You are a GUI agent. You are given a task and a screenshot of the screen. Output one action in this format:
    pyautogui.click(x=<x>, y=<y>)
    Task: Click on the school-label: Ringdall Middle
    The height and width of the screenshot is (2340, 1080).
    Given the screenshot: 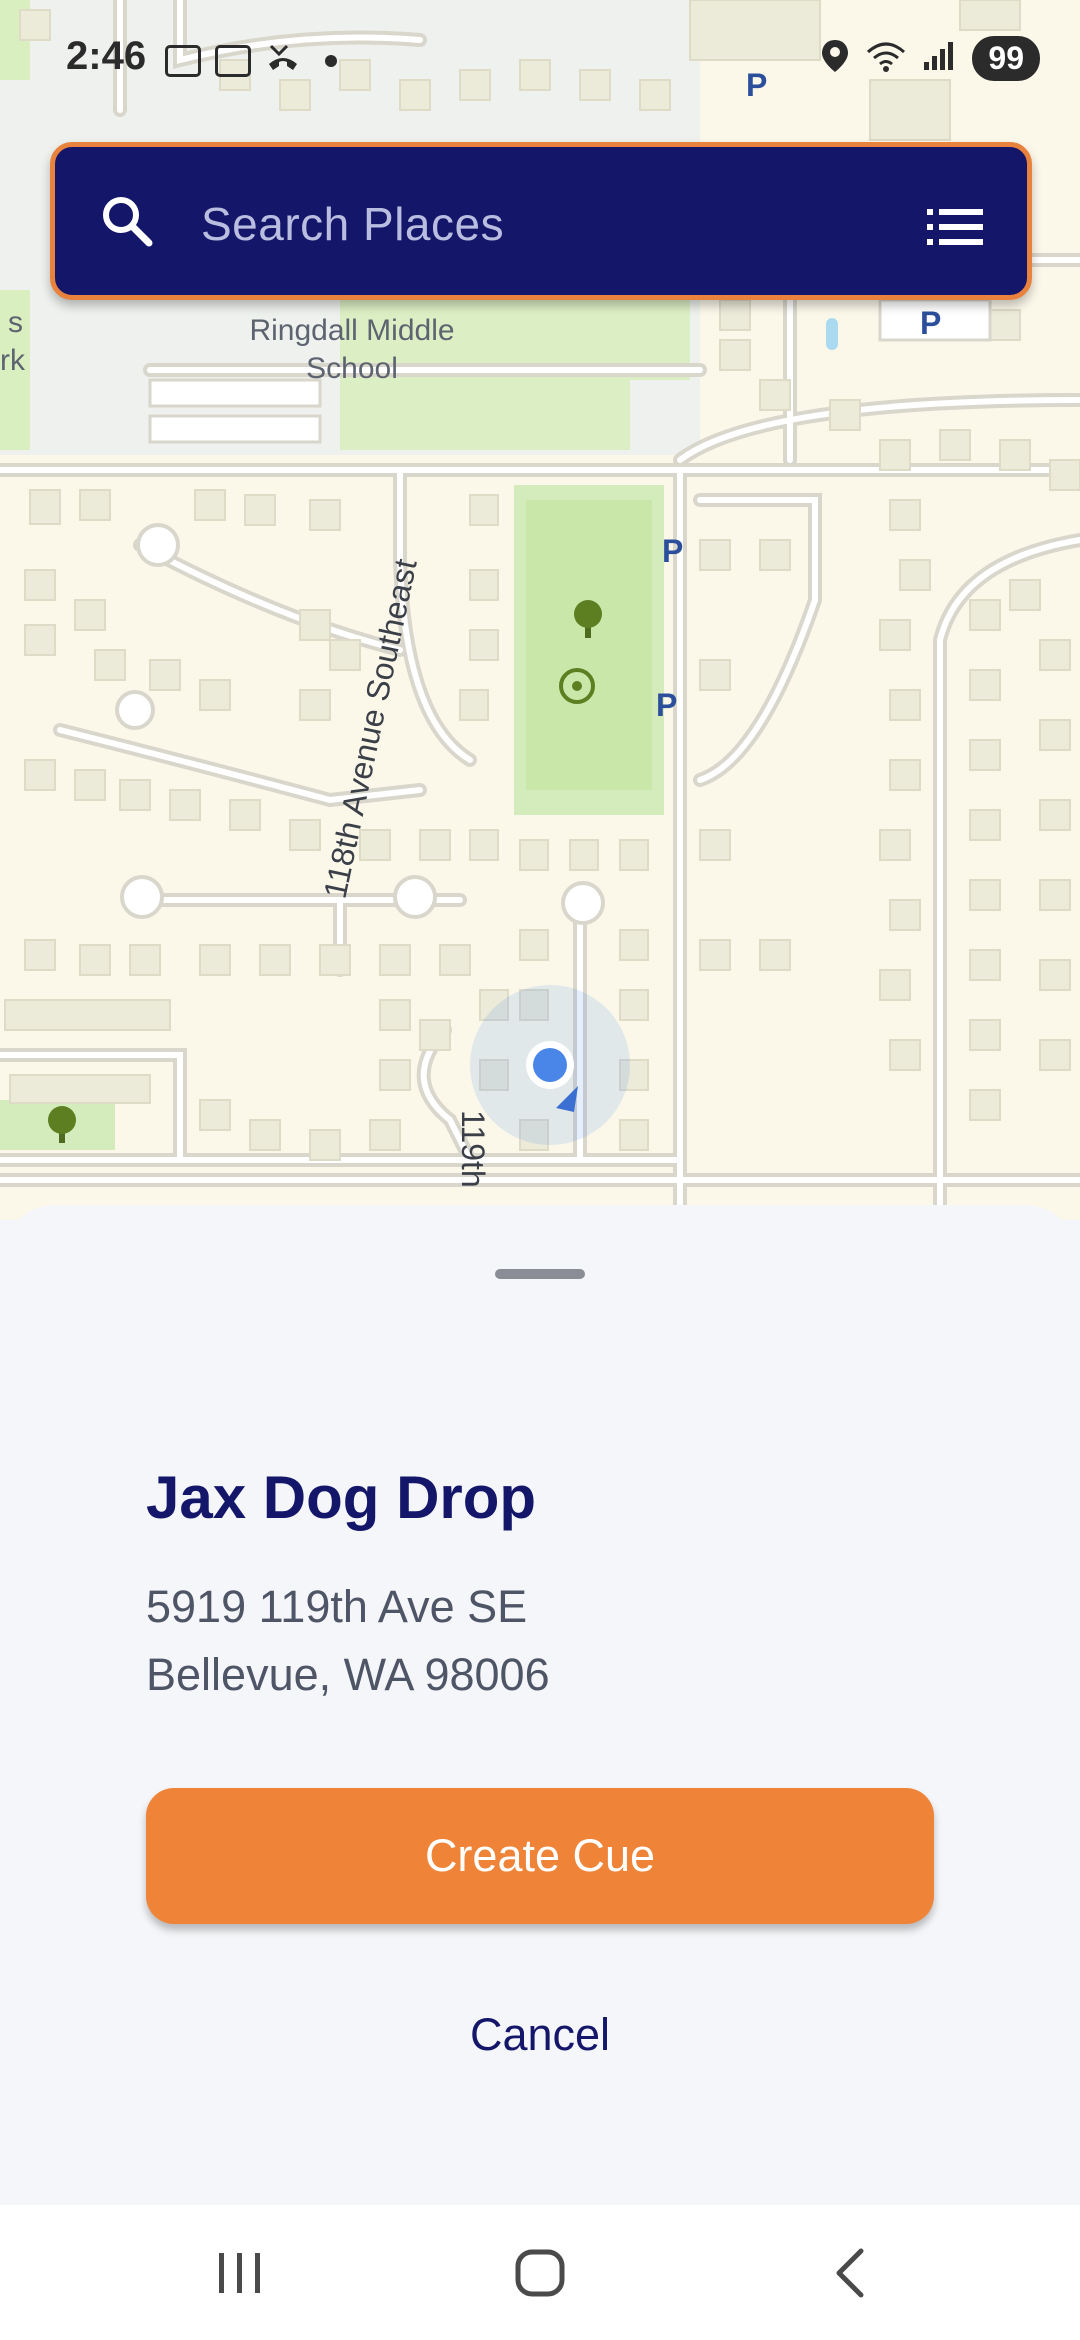 What is the action you would take?
    pyautogui.click(x=351, y=330)
    